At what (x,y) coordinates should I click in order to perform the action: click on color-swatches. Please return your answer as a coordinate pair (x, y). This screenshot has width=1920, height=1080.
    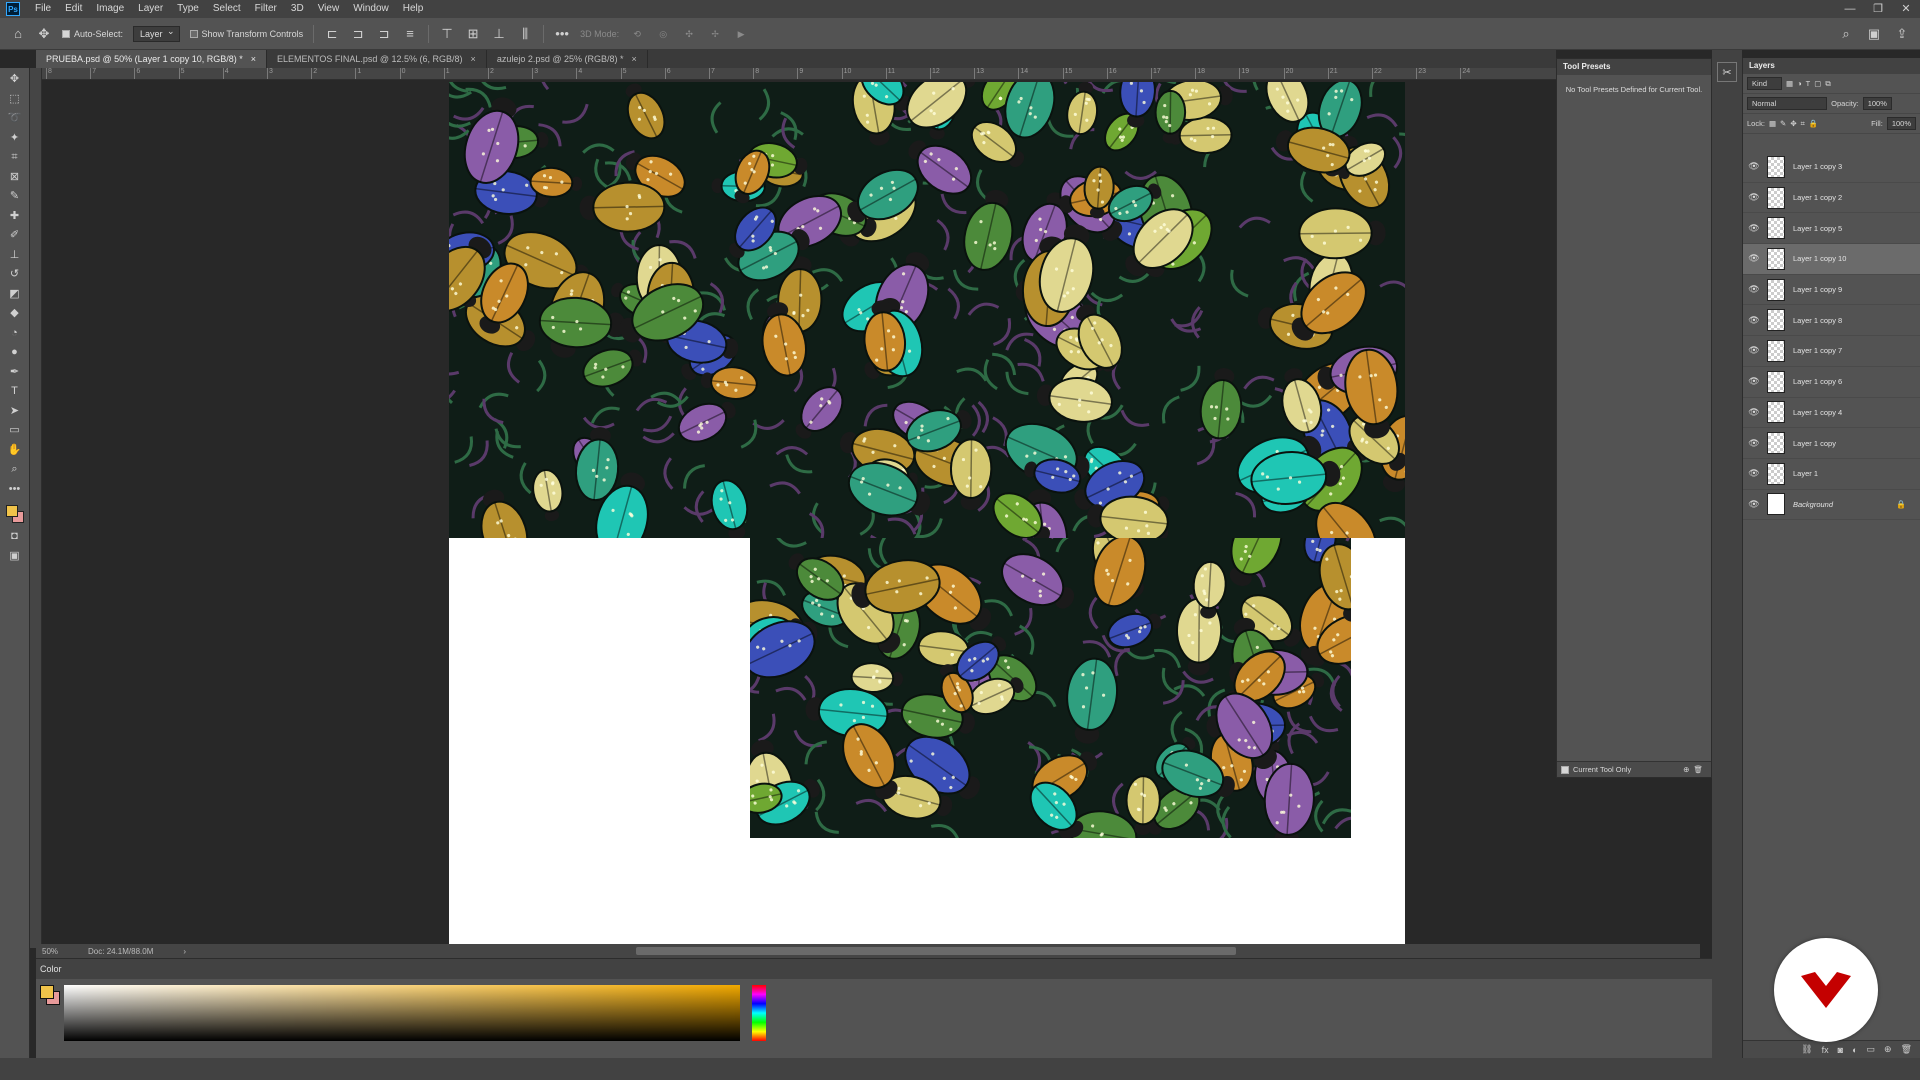
    Looking at the image, I should click on (15, 515).